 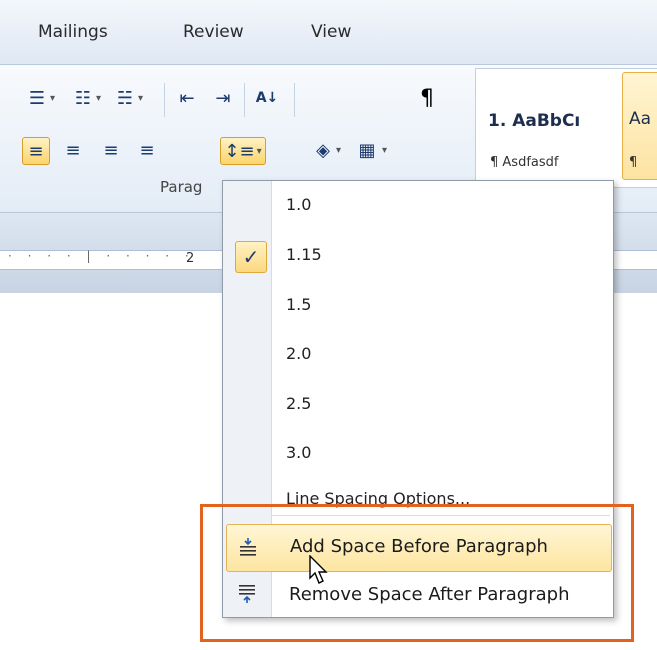 I want to click on tab-review: Review, so click(x=213, y=32).